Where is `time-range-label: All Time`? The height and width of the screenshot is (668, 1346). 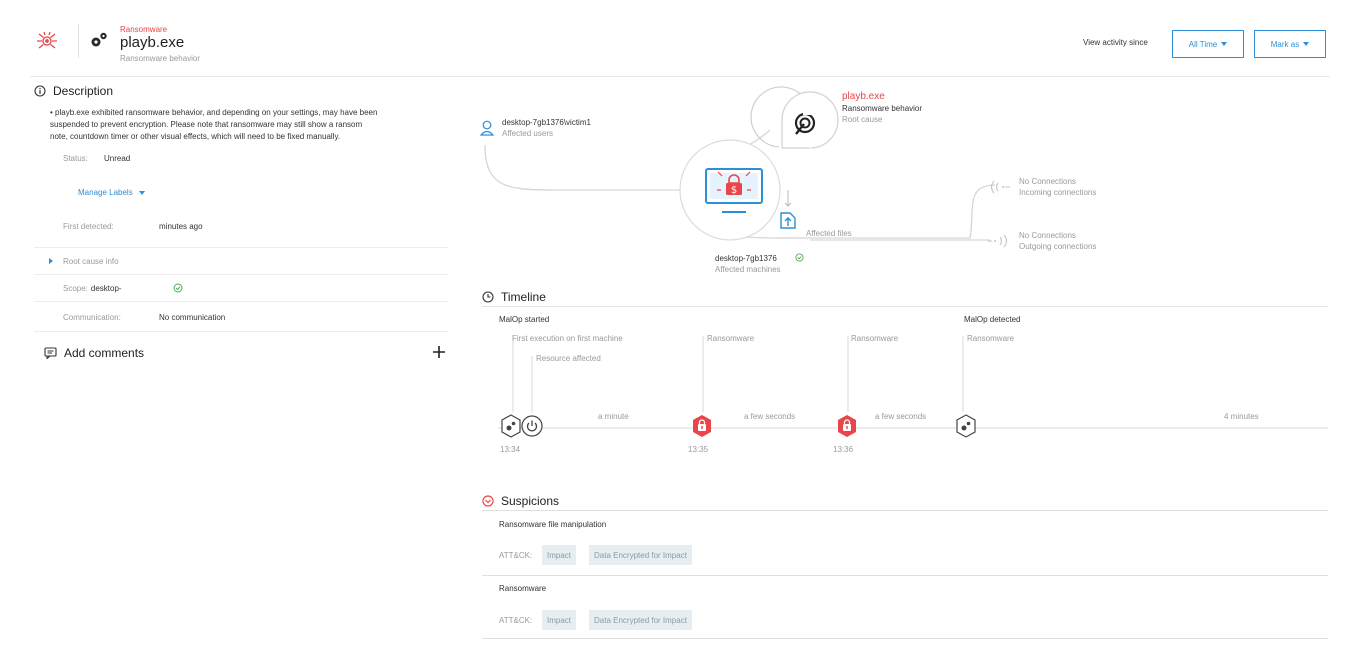 time-range-label: All Time is located at coordinates (1203, 44).